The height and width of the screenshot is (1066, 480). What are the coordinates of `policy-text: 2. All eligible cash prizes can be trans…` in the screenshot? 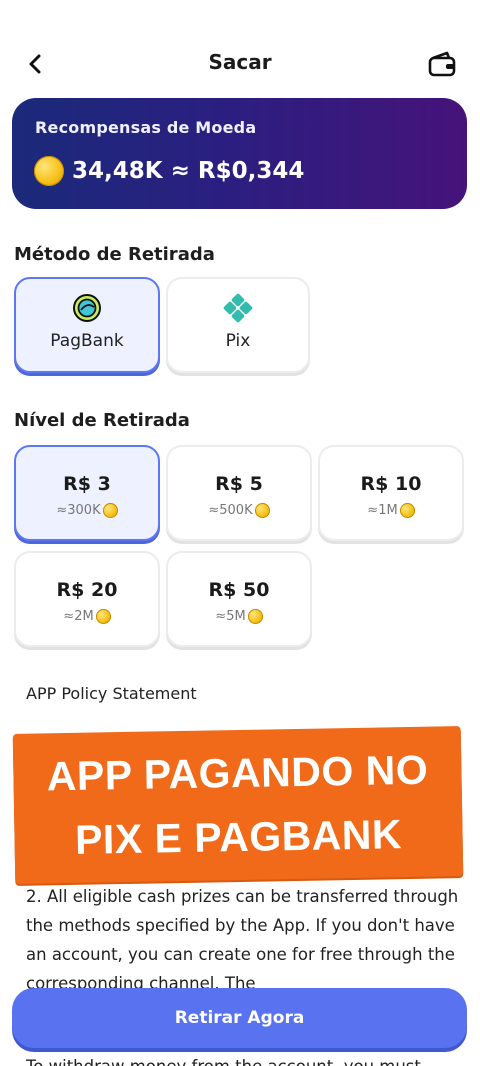 It's located at (242, 940).